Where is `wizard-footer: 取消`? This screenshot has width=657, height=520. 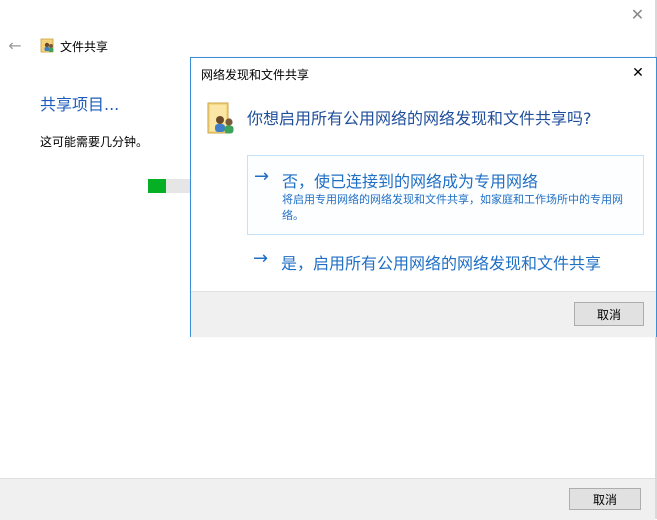
wizard-footer: 取消 is located at coordinates (327, 499).